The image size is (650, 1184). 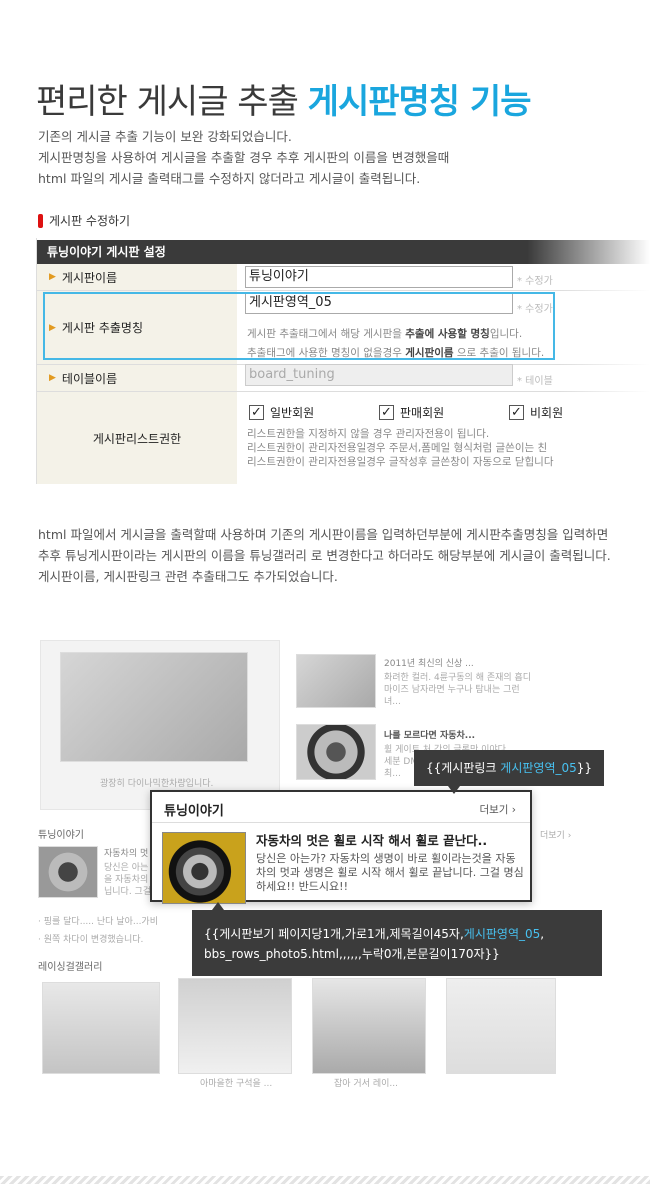 What do you see at coordinates (535, 281) in the screenshot?
I see `board-name-note: * 수정가` at bounding box center [535, 281].